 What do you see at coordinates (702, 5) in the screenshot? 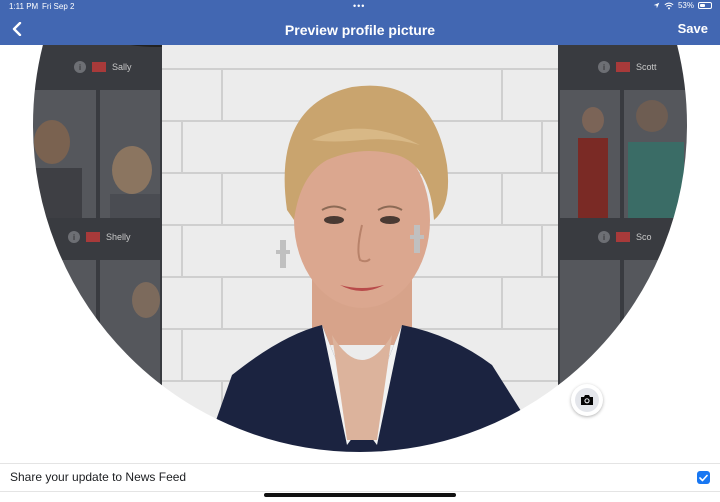
I see `battery-fill` at bounding box center [702, 5].